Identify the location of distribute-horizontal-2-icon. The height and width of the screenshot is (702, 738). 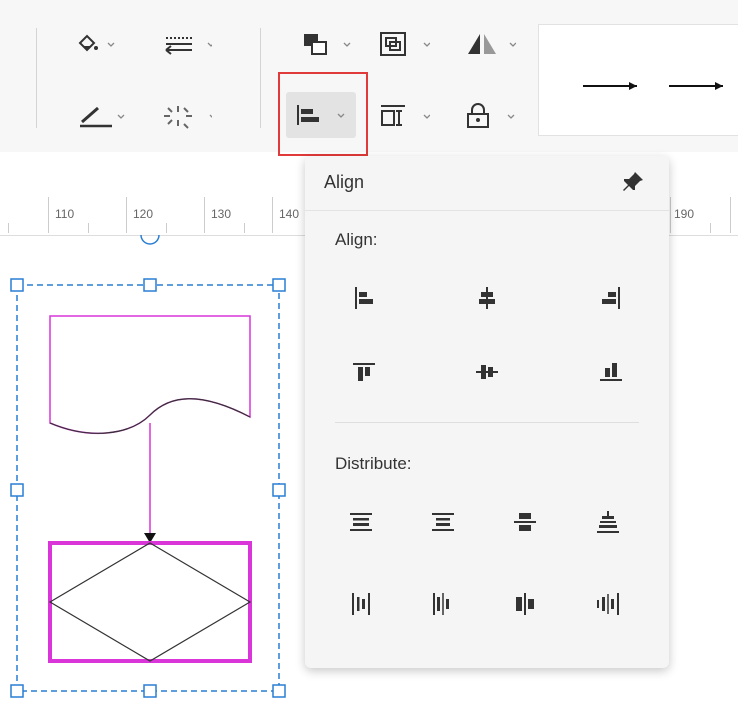
(443, 604).